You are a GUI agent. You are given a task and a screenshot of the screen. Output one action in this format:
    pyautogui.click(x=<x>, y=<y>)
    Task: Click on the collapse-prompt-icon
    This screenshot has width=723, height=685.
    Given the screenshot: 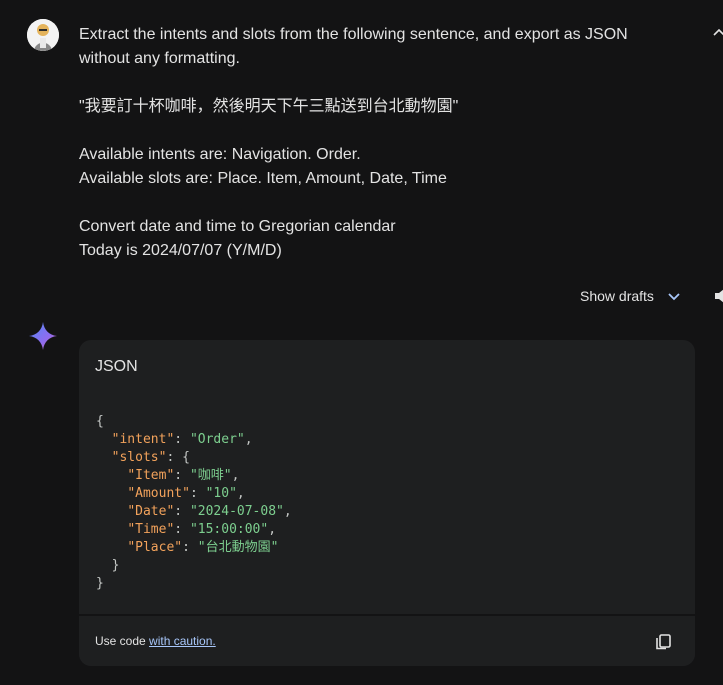 What is the action you would take?
    pyautogui.click(x=717, y=33)
    